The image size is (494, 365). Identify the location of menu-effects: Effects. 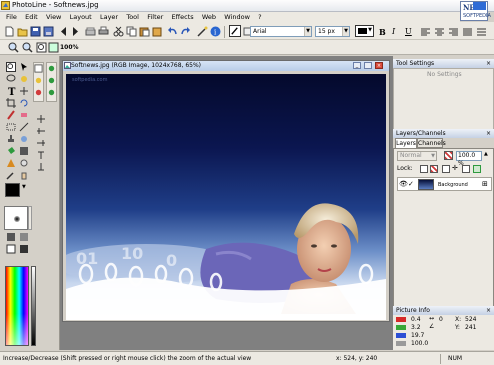
(183, 17).